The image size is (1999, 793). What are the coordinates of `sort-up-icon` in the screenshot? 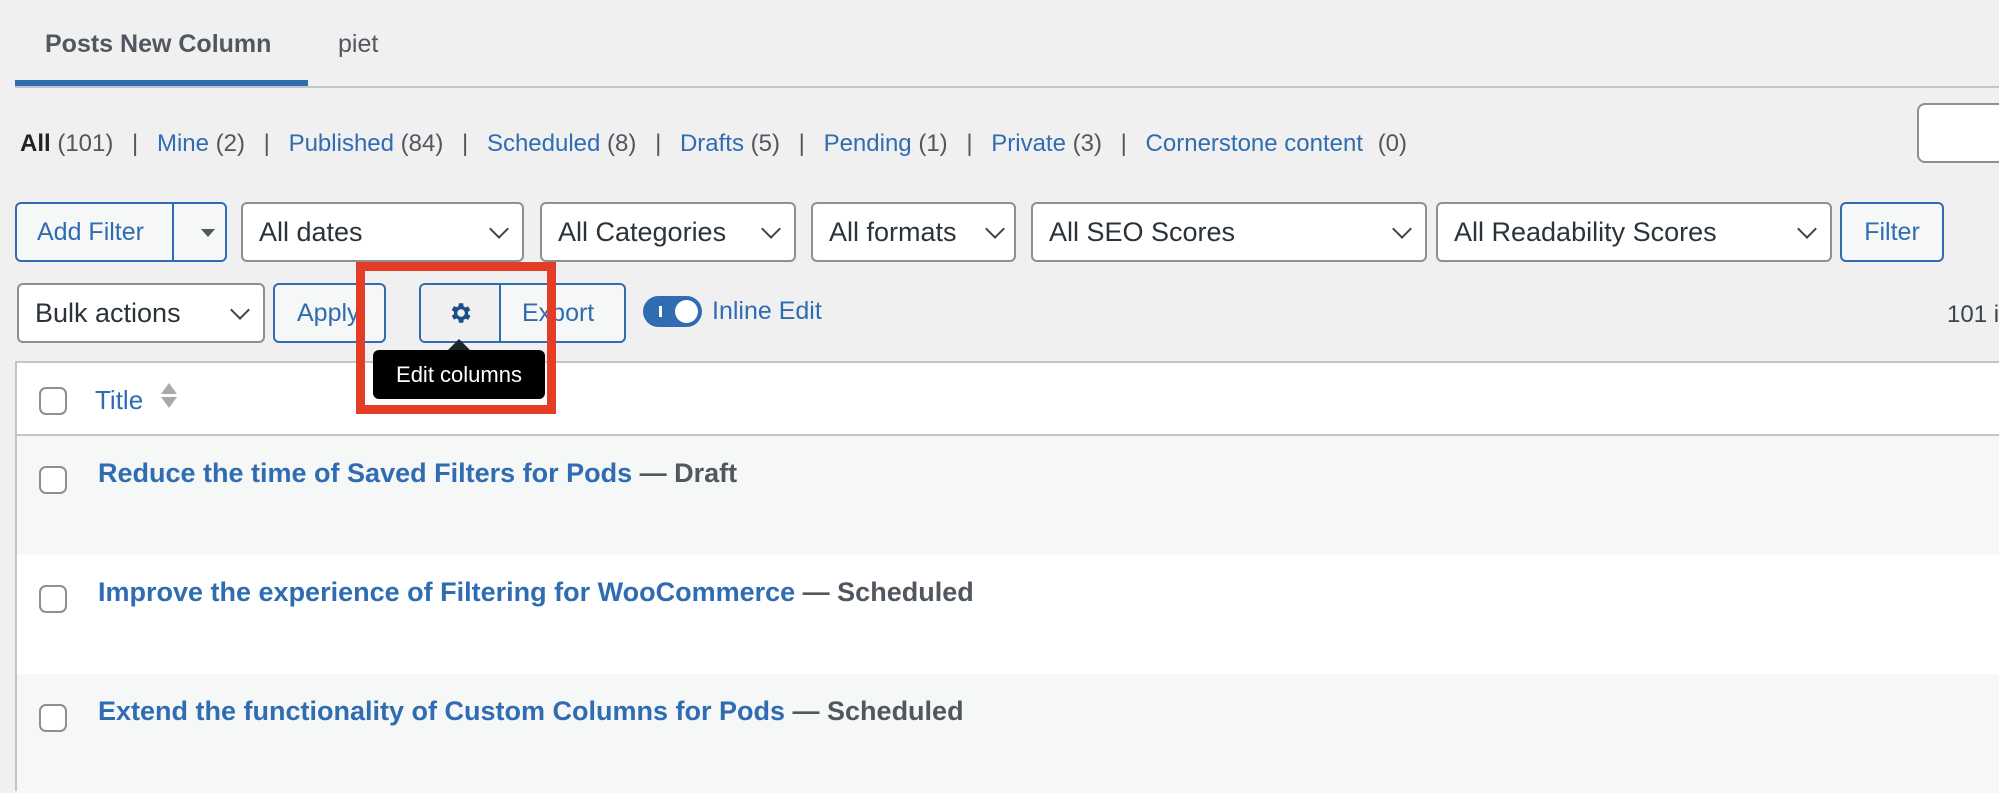 It's located at (169, 388).